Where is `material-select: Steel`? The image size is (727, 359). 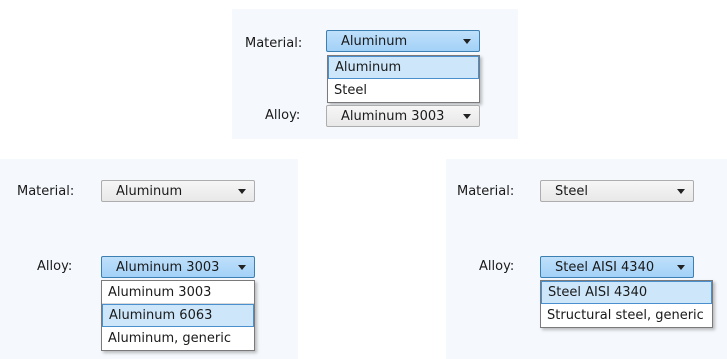 material-select: Steel is located at coordinates (617, 191).